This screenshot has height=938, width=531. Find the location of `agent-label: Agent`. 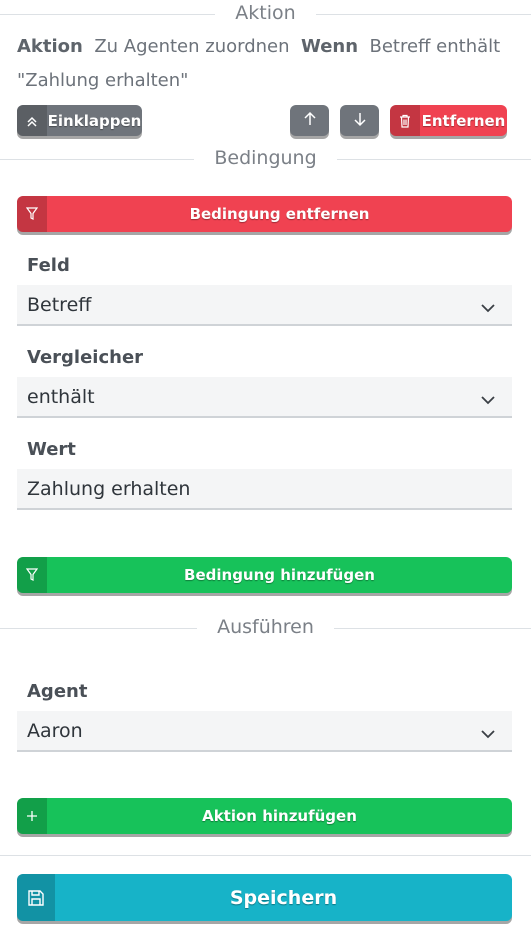

agent-label: Agent is located at coordinates (57, 691).